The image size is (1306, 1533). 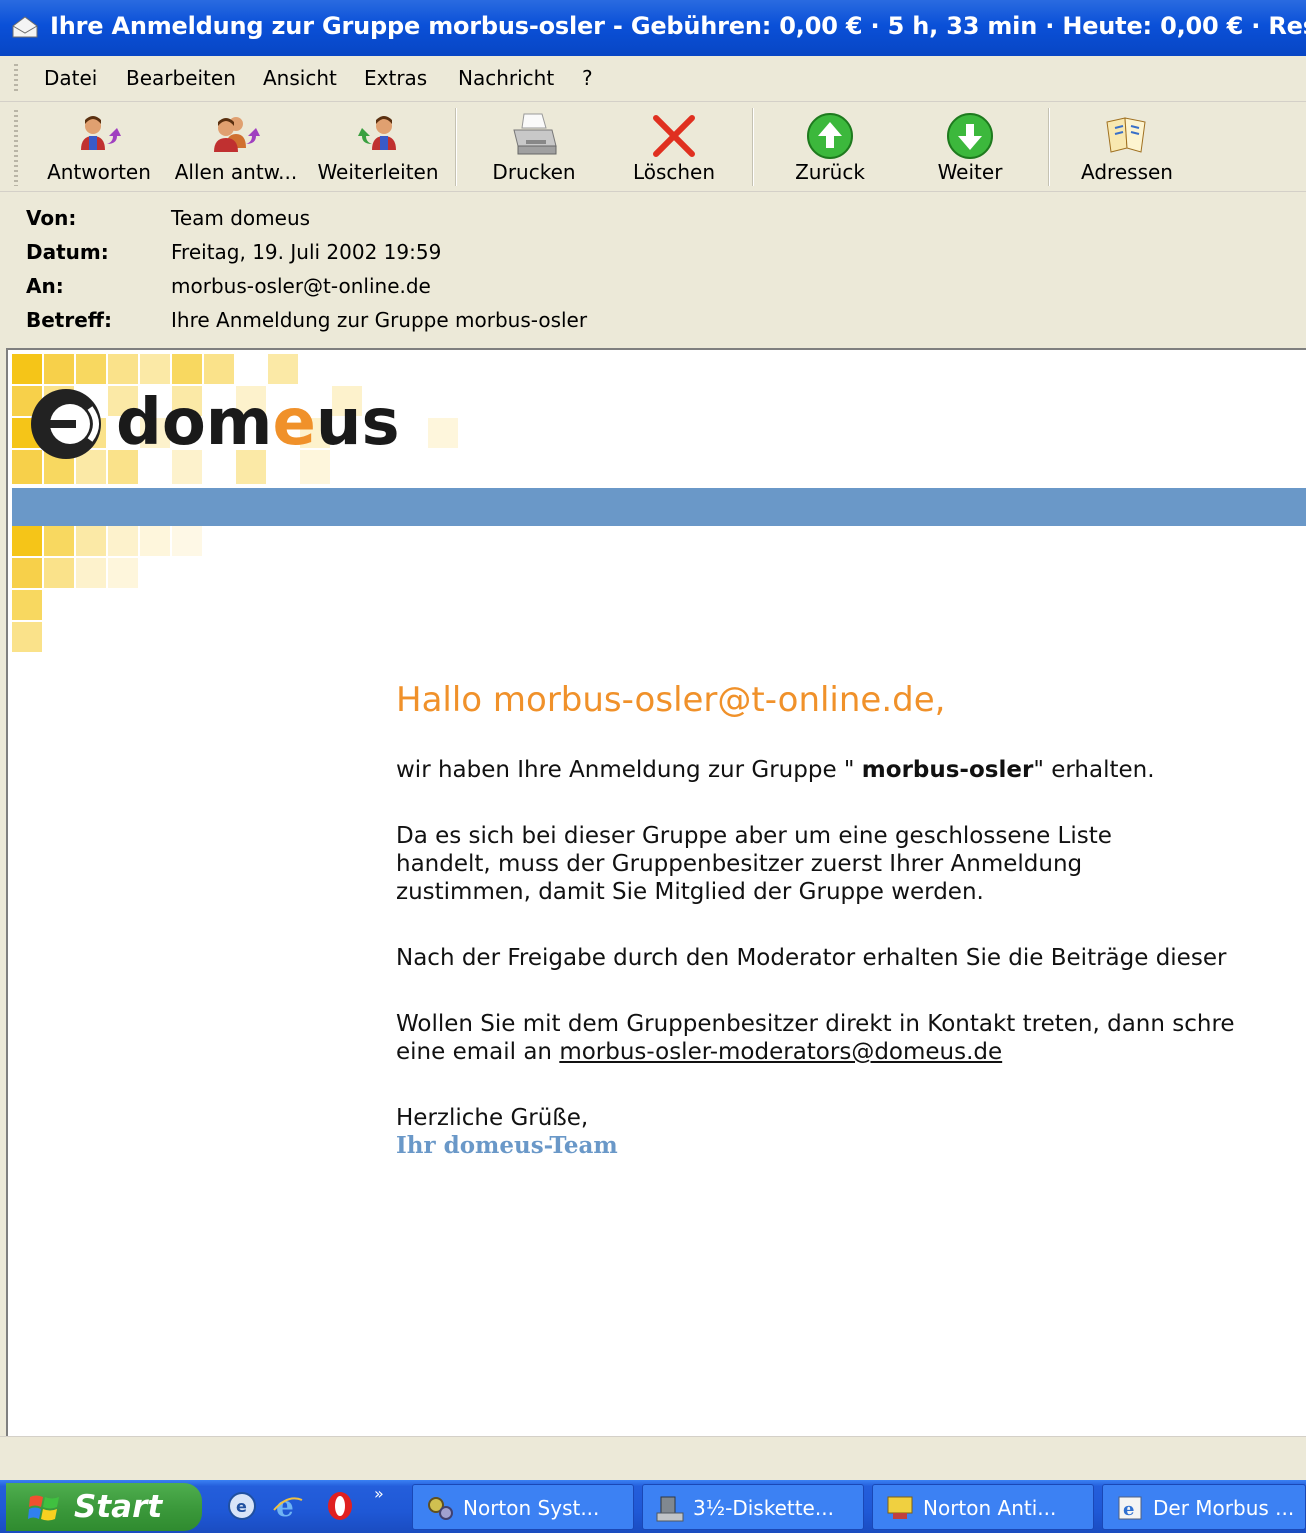 What do you see at coordinates (241, 218) in the screenshot?
I see `from-value: Team domeus` at bounding box center [241, 218].